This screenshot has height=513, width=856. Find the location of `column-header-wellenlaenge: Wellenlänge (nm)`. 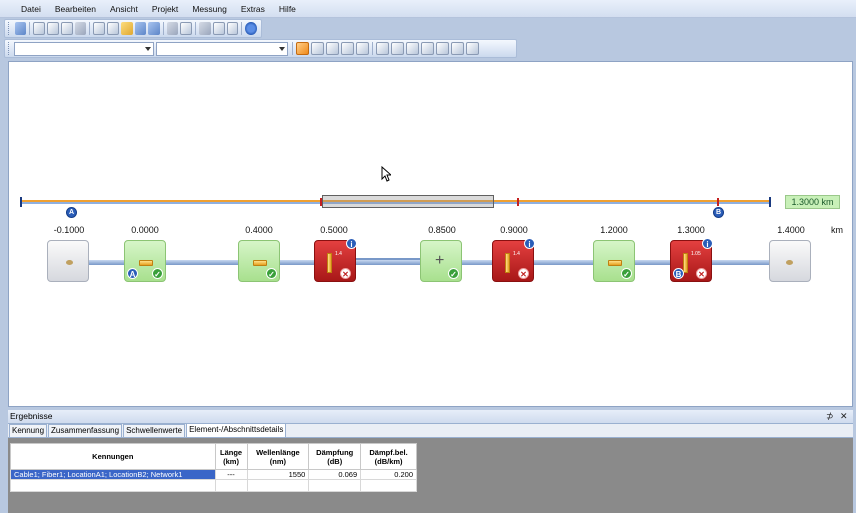

column-header-wellenlaenge: Wellenlänge (nm) is located at coordinates (278, 456).